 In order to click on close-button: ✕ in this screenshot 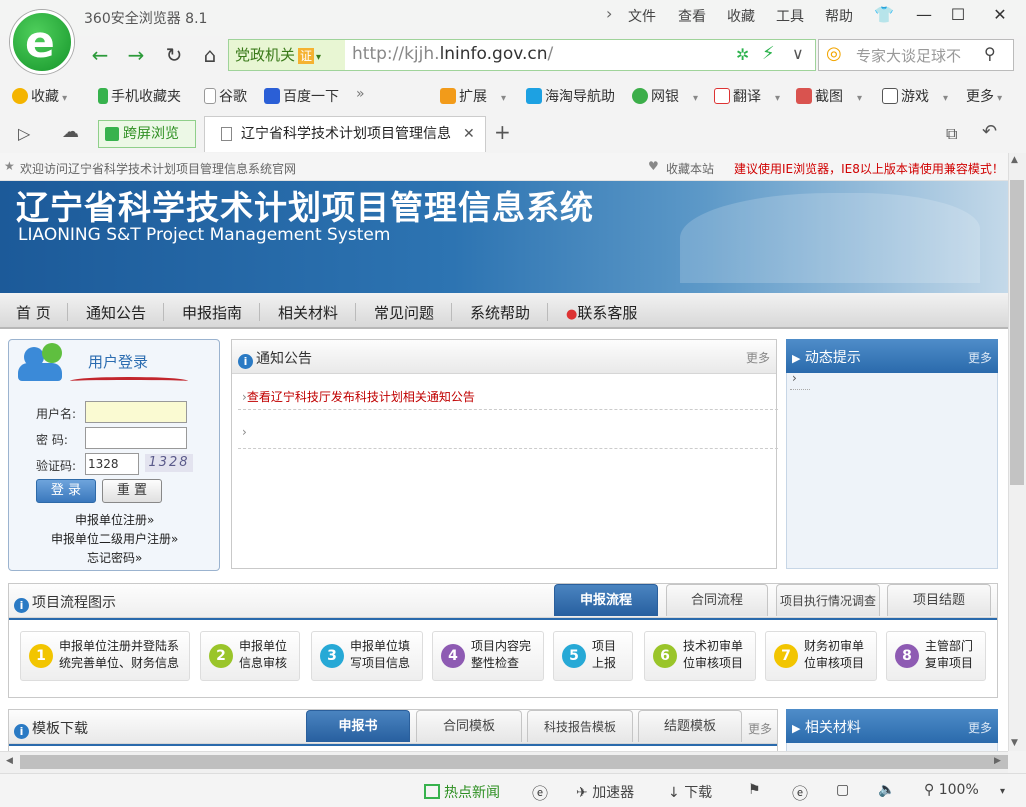, I will do `click(1000, 15)`.